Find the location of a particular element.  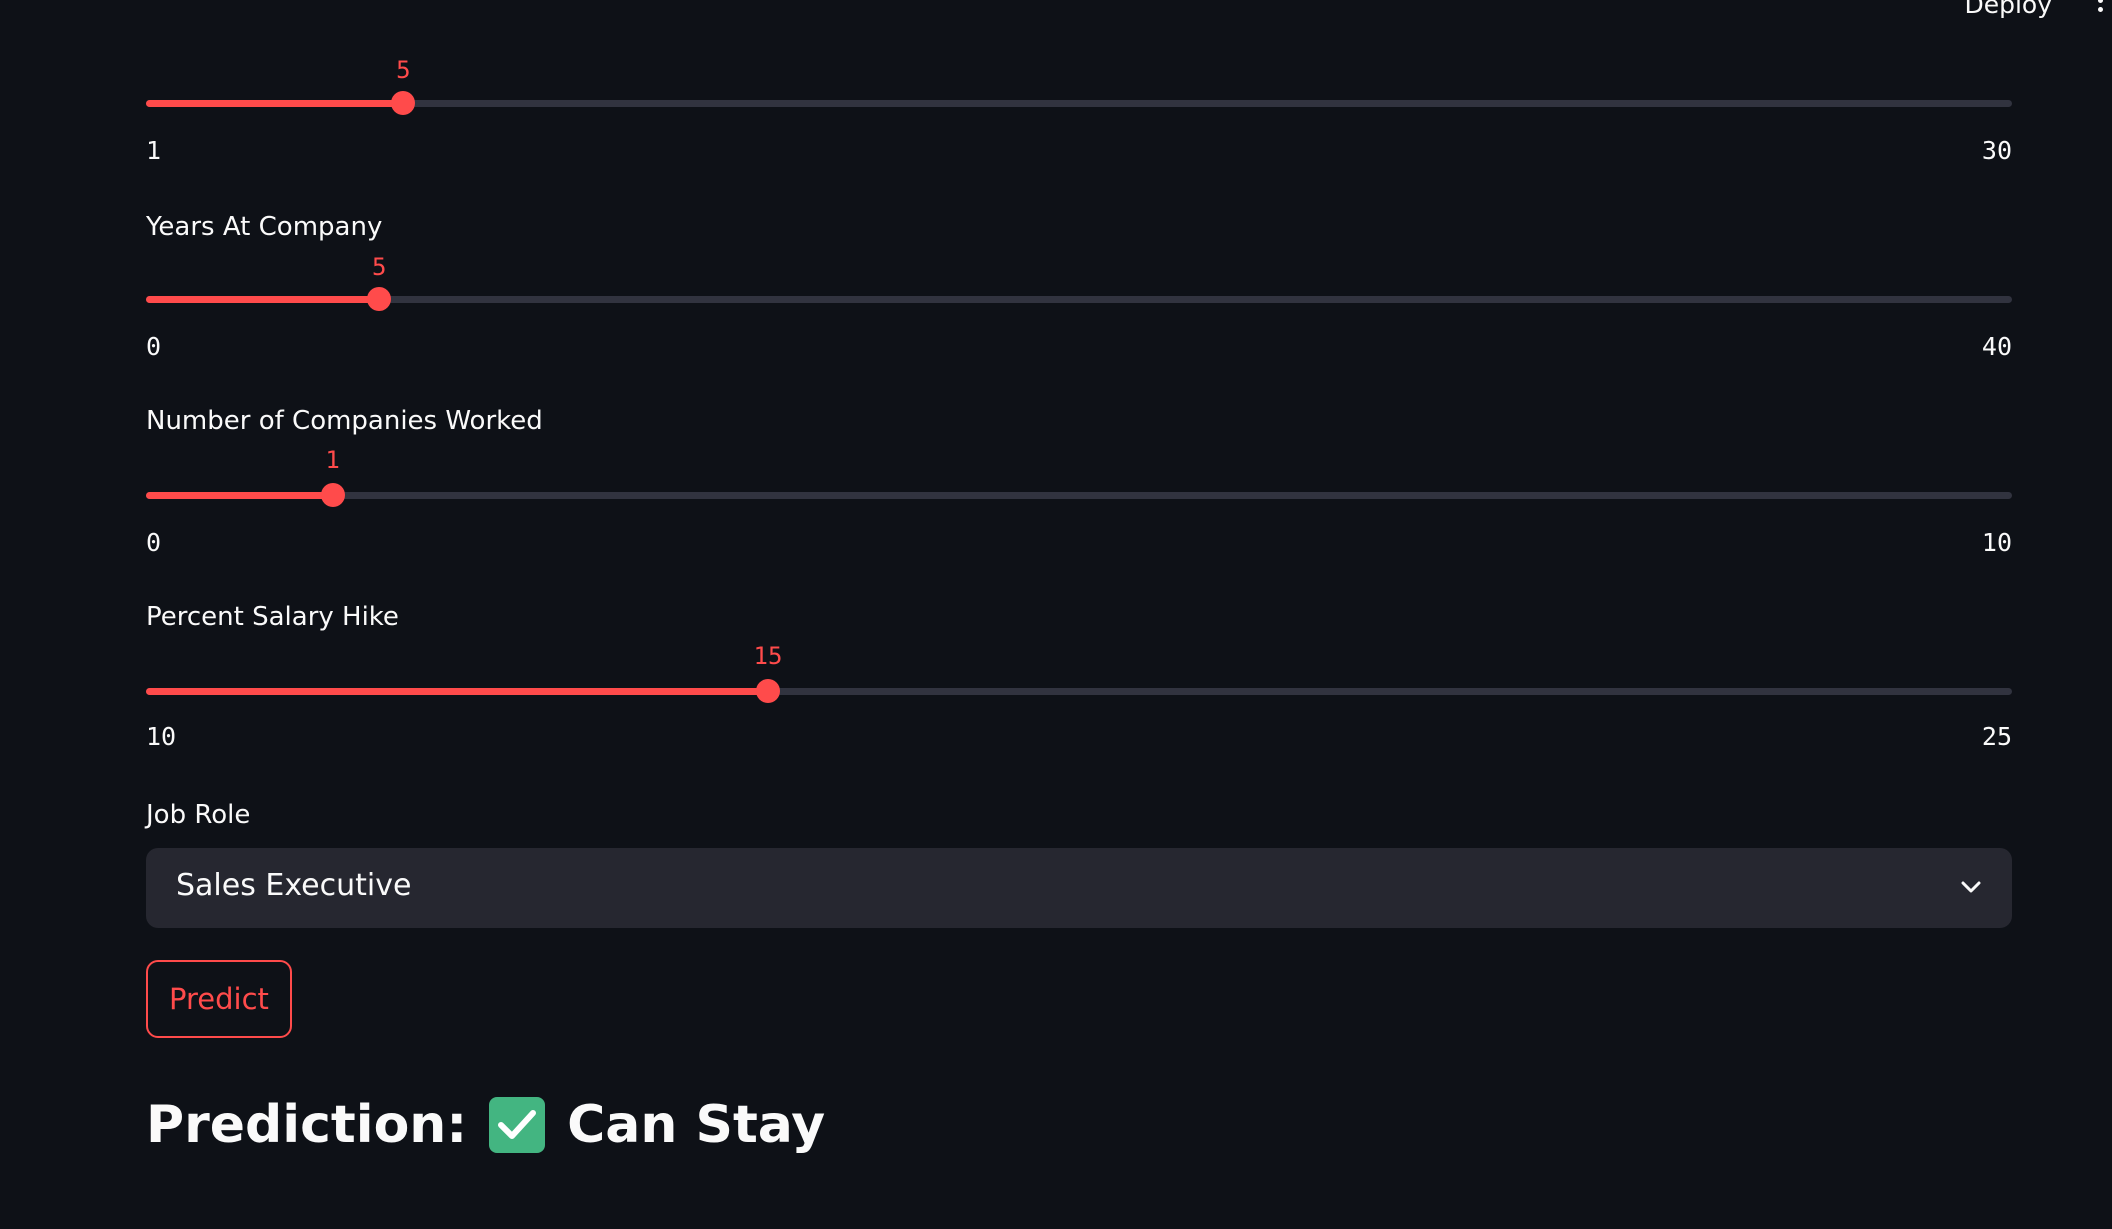

prediction-text: Can Stay is located at coordinates (696, 1125).